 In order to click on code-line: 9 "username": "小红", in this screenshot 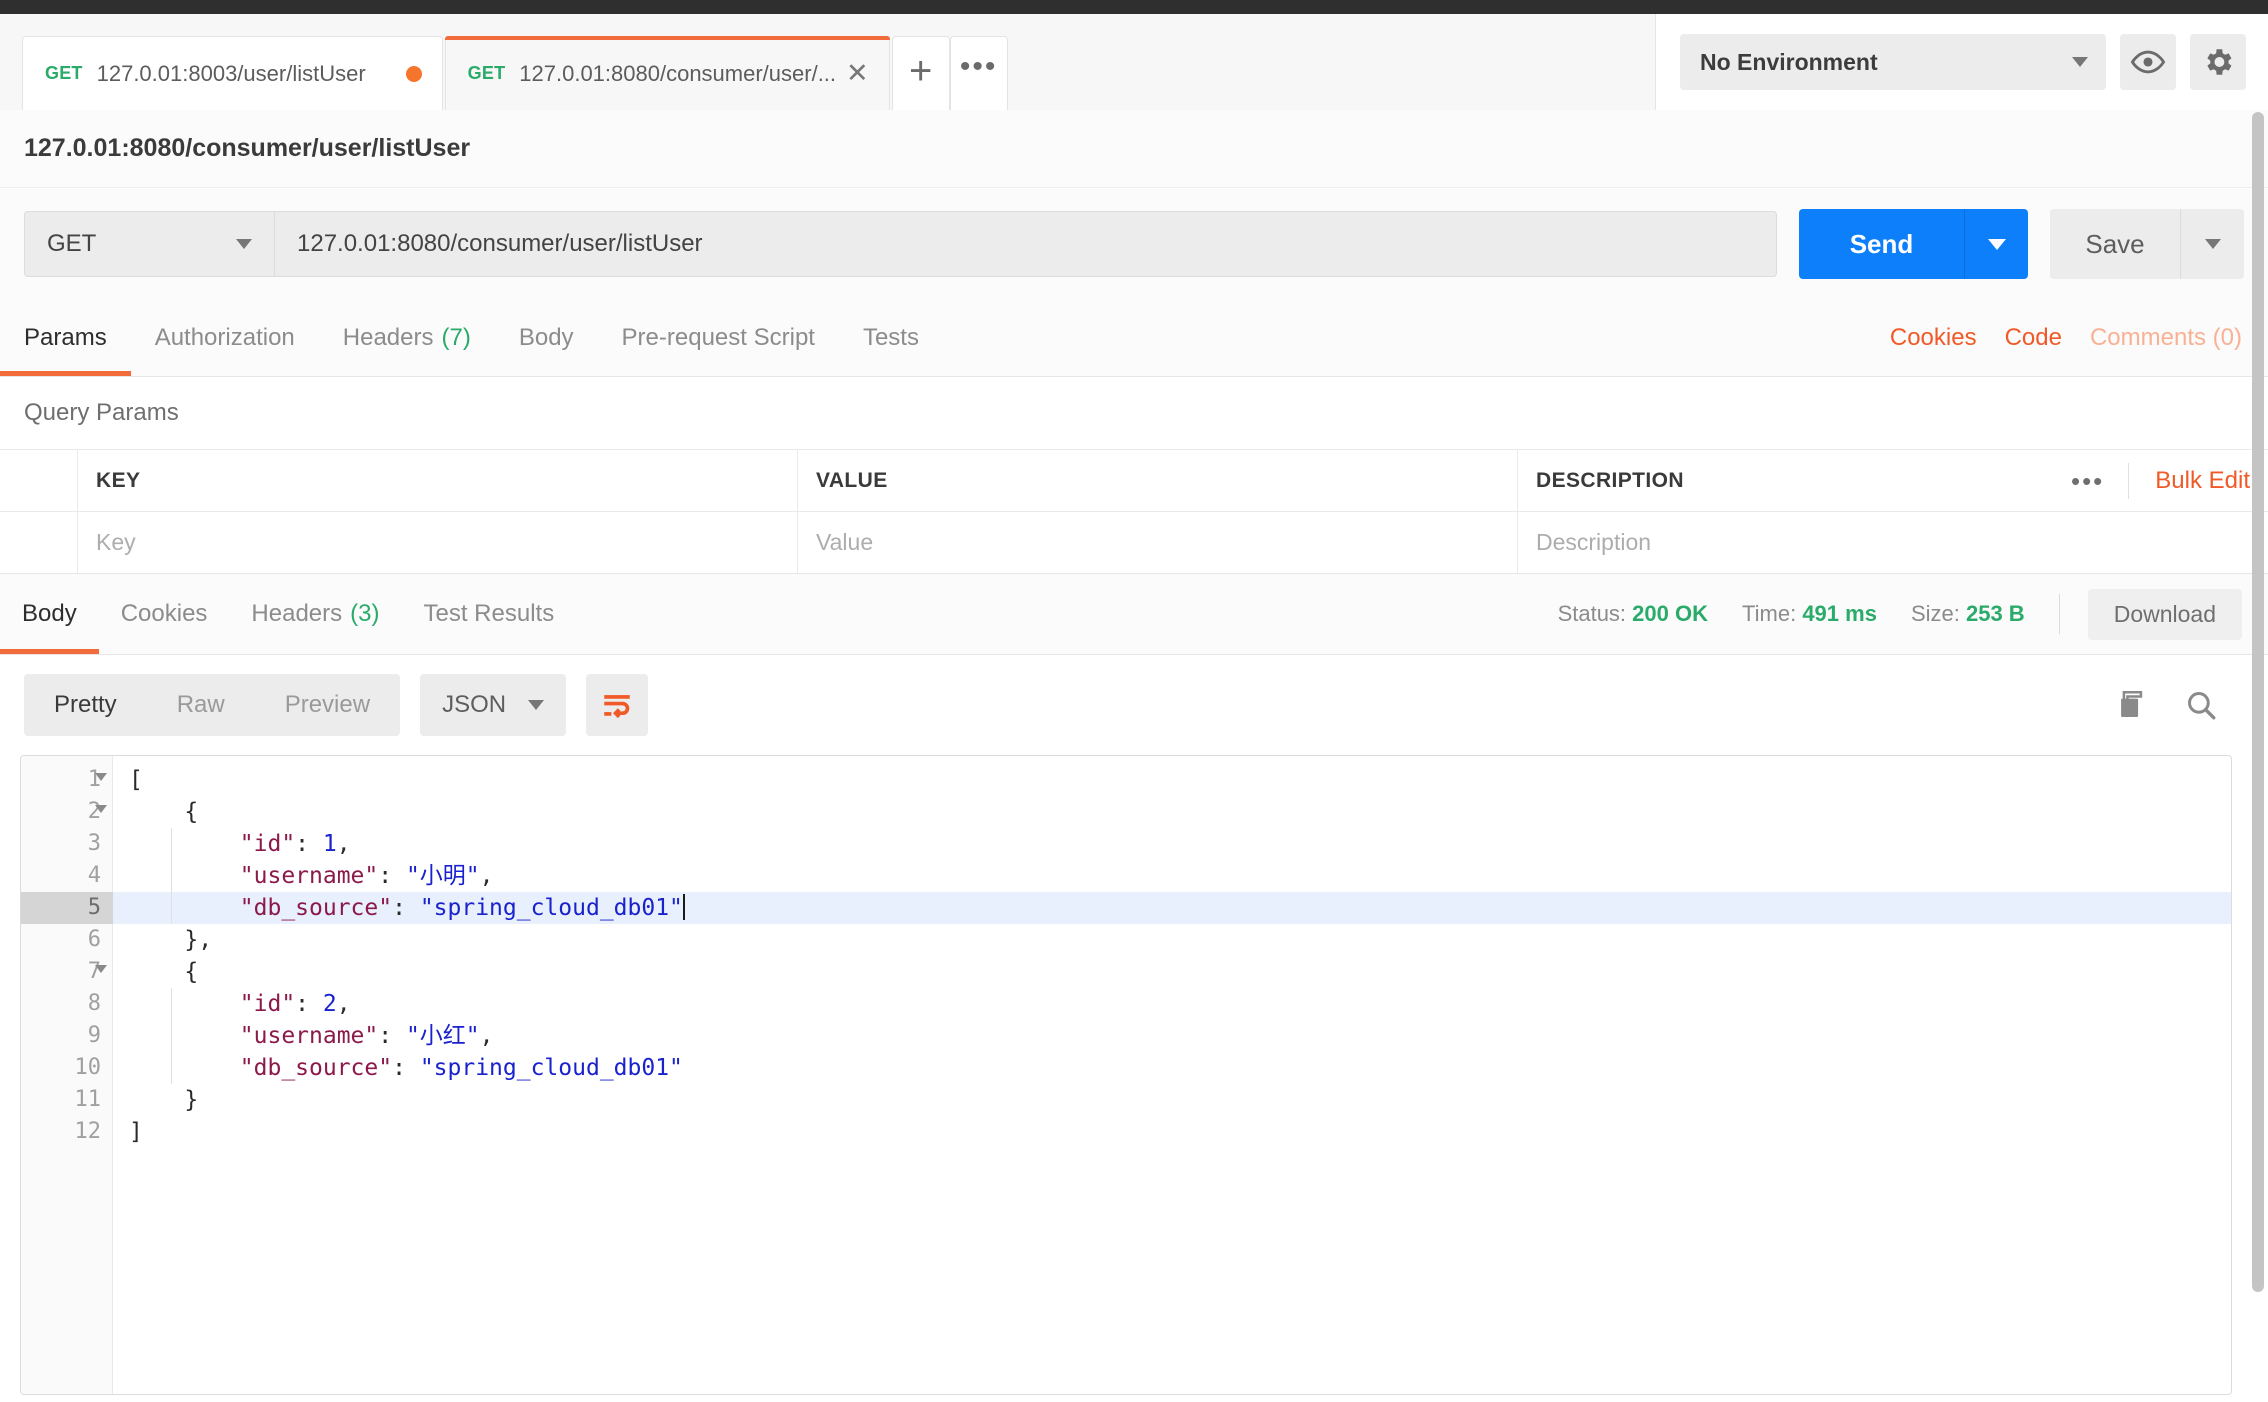, I will do `click(1126, 1036)`.